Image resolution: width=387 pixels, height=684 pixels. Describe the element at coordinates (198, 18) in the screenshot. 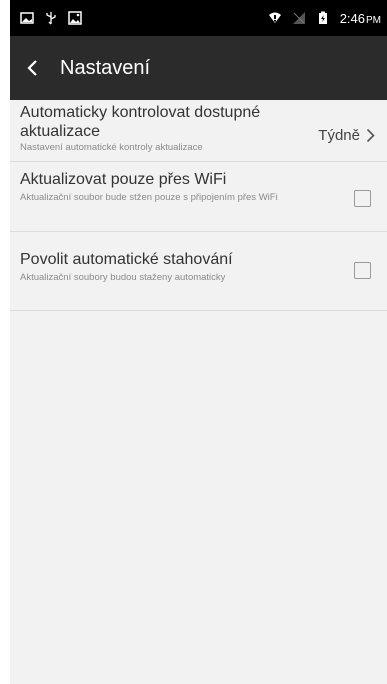

I see `status-bar: 2:46PM` at that location.